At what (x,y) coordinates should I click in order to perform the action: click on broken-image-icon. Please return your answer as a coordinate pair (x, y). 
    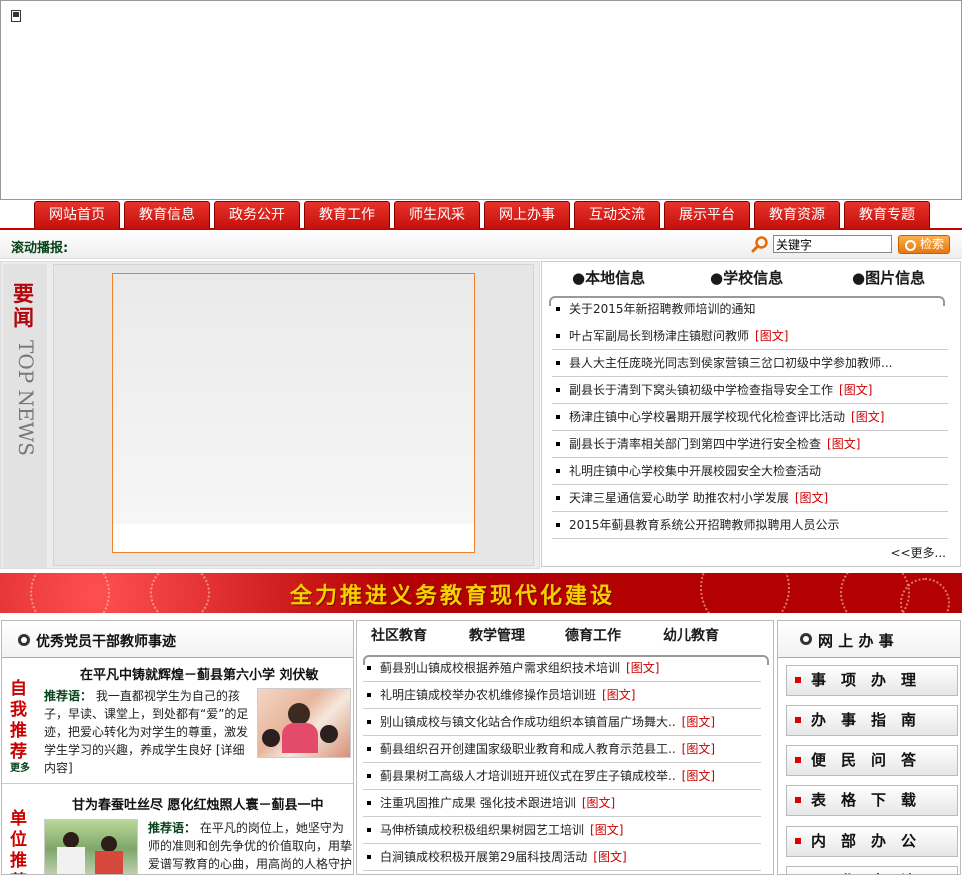
    Looking at the image, I should click on (16, 16).